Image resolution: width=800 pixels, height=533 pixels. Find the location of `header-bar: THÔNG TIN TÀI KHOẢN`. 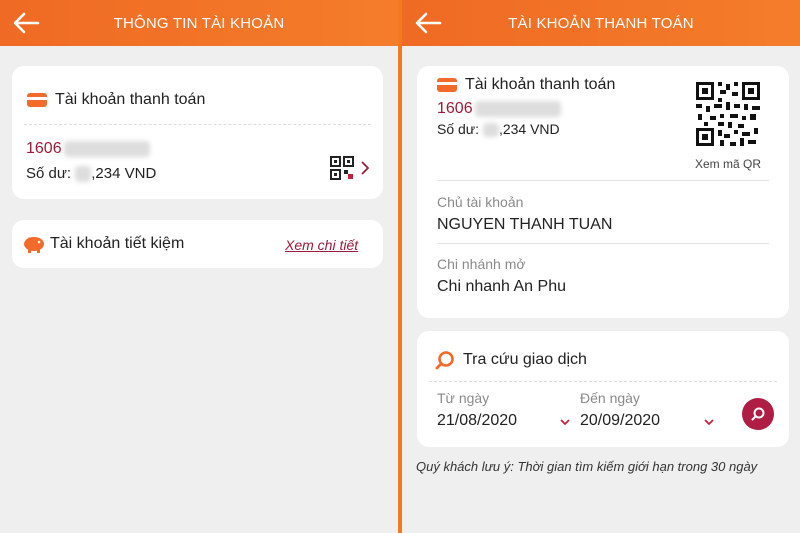

header-bar: THÔNG TIN TÀI KHOẢN is located at coordinates (199, 23).